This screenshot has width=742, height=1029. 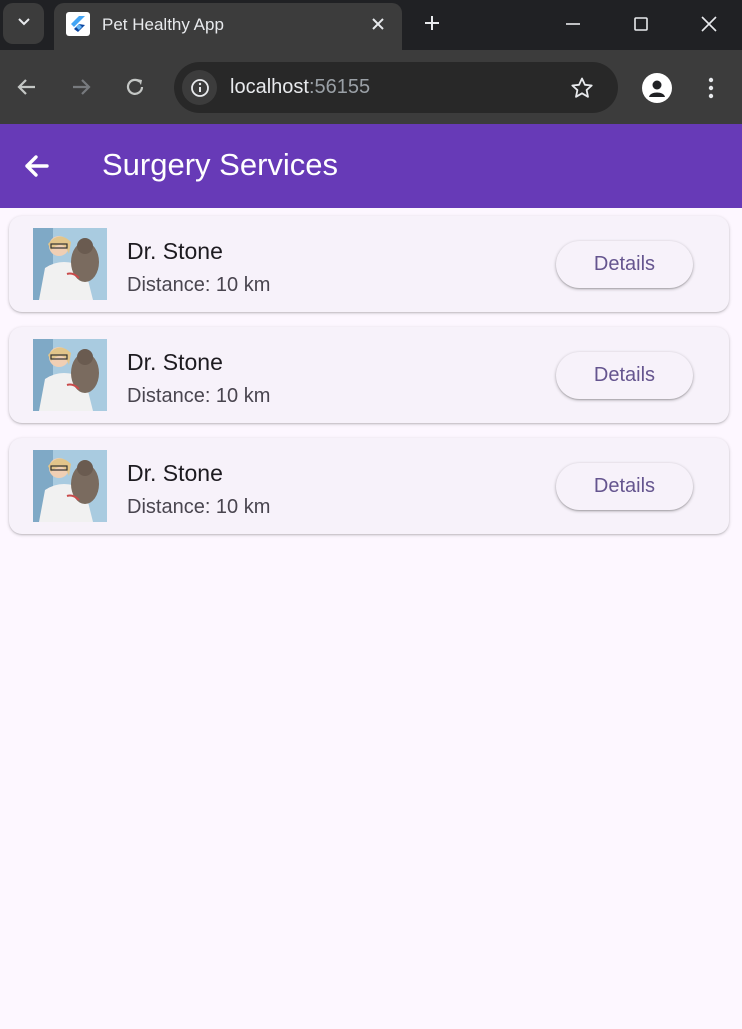 I want to click on bookmark-star-icon, so click(x=582, y=88).